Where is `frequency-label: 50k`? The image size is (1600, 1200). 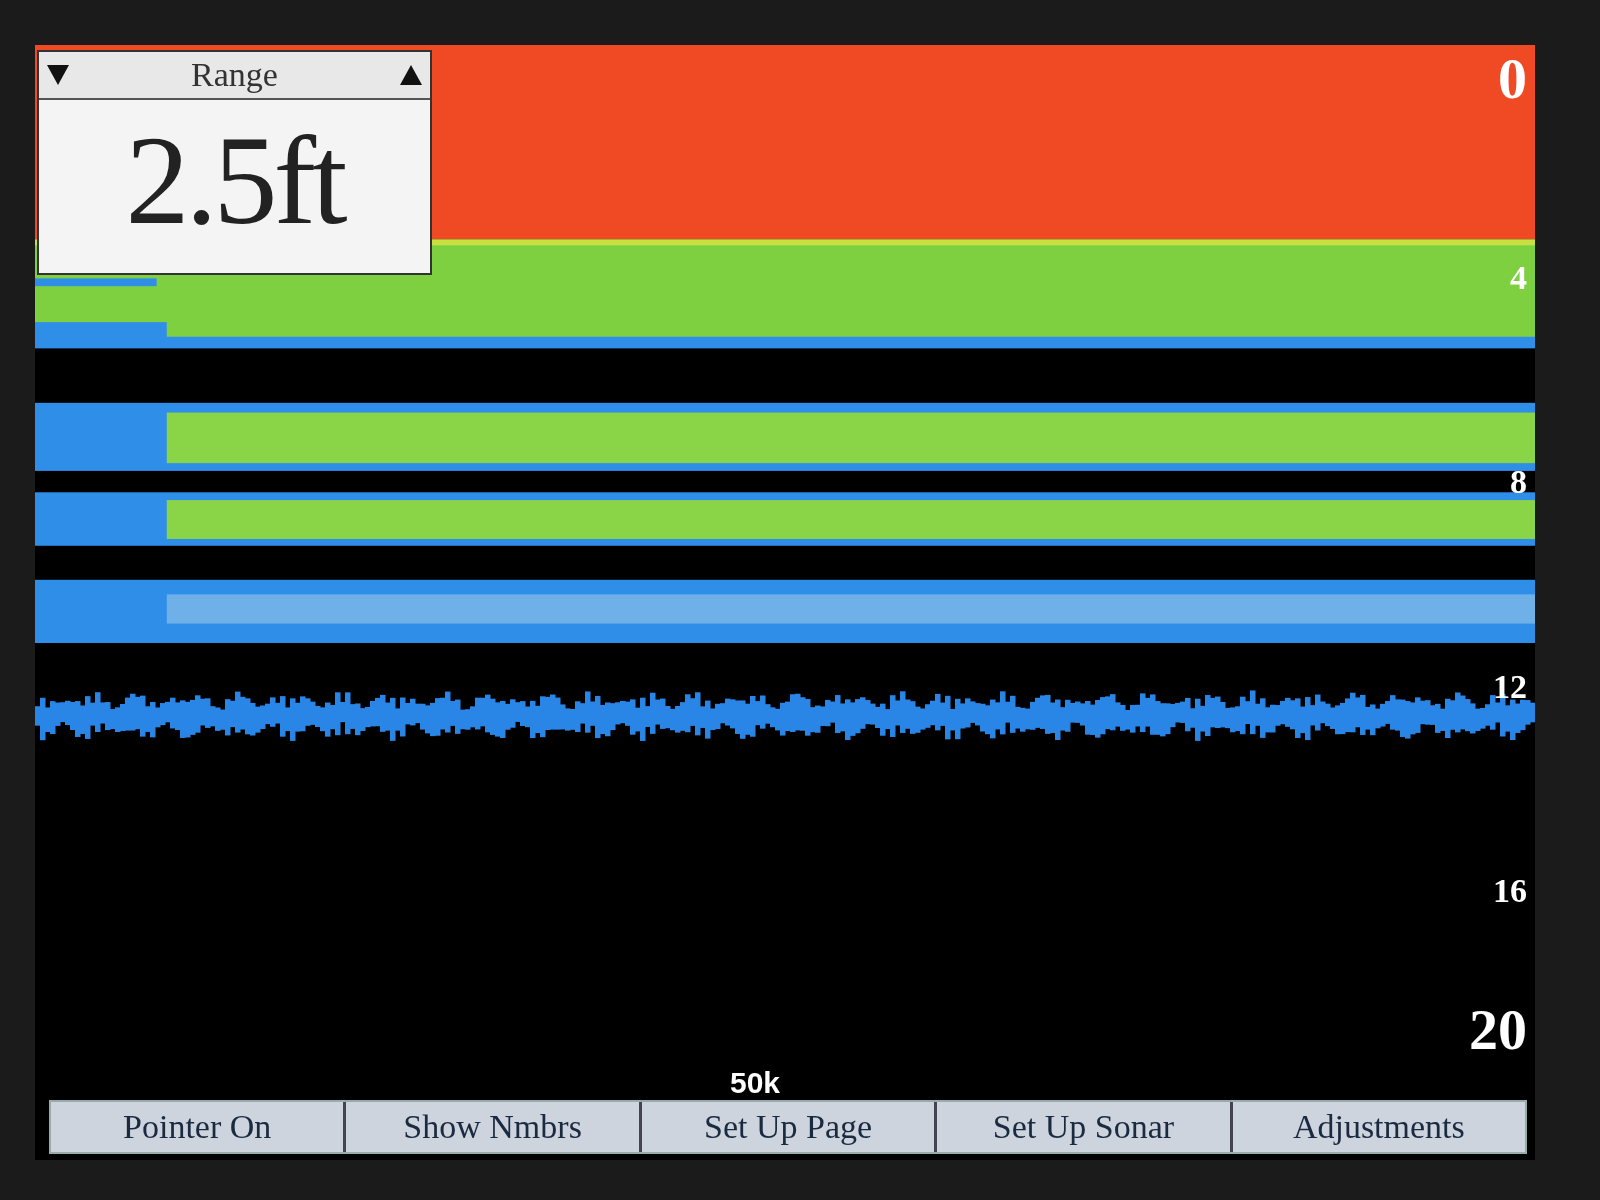 frequency-label: 50k is located at coordinates (755, 1083).